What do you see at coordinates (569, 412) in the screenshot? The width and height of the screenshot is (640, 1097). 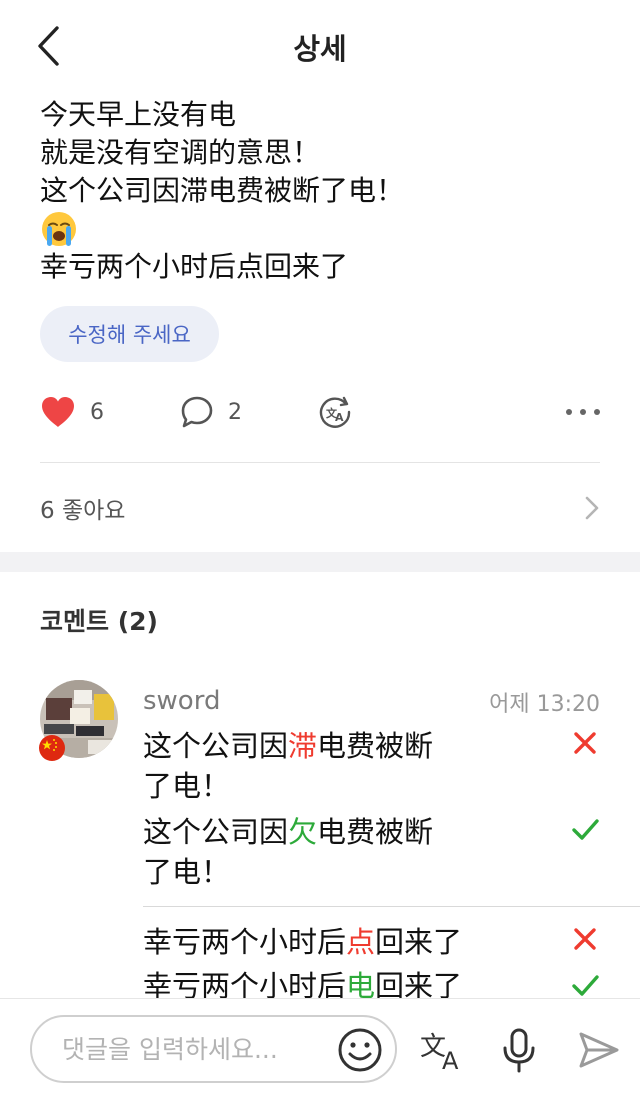 I see `more-icon` at bounding box center [569, 412].